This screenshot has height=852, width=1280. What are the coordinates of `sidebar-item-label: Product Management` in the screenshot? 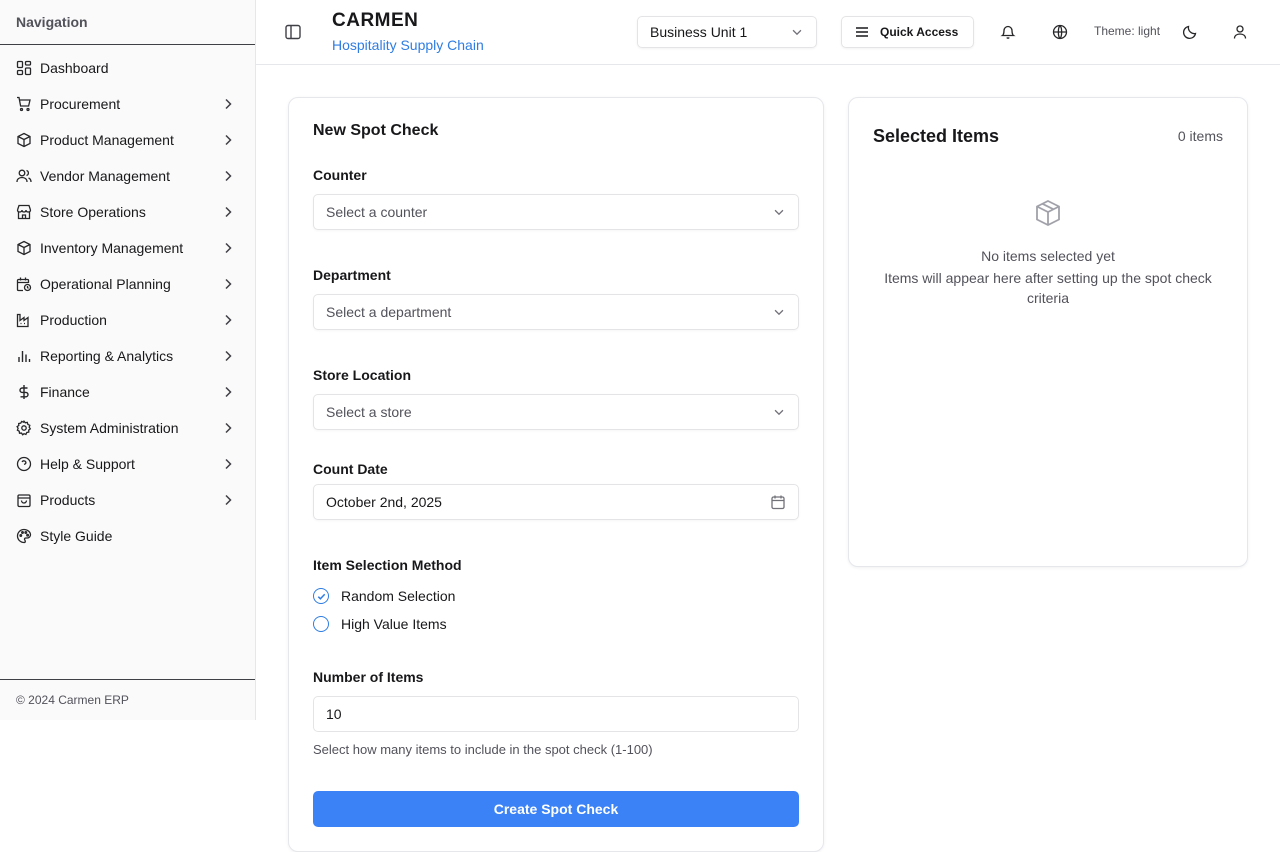 It's located at (107, 140).